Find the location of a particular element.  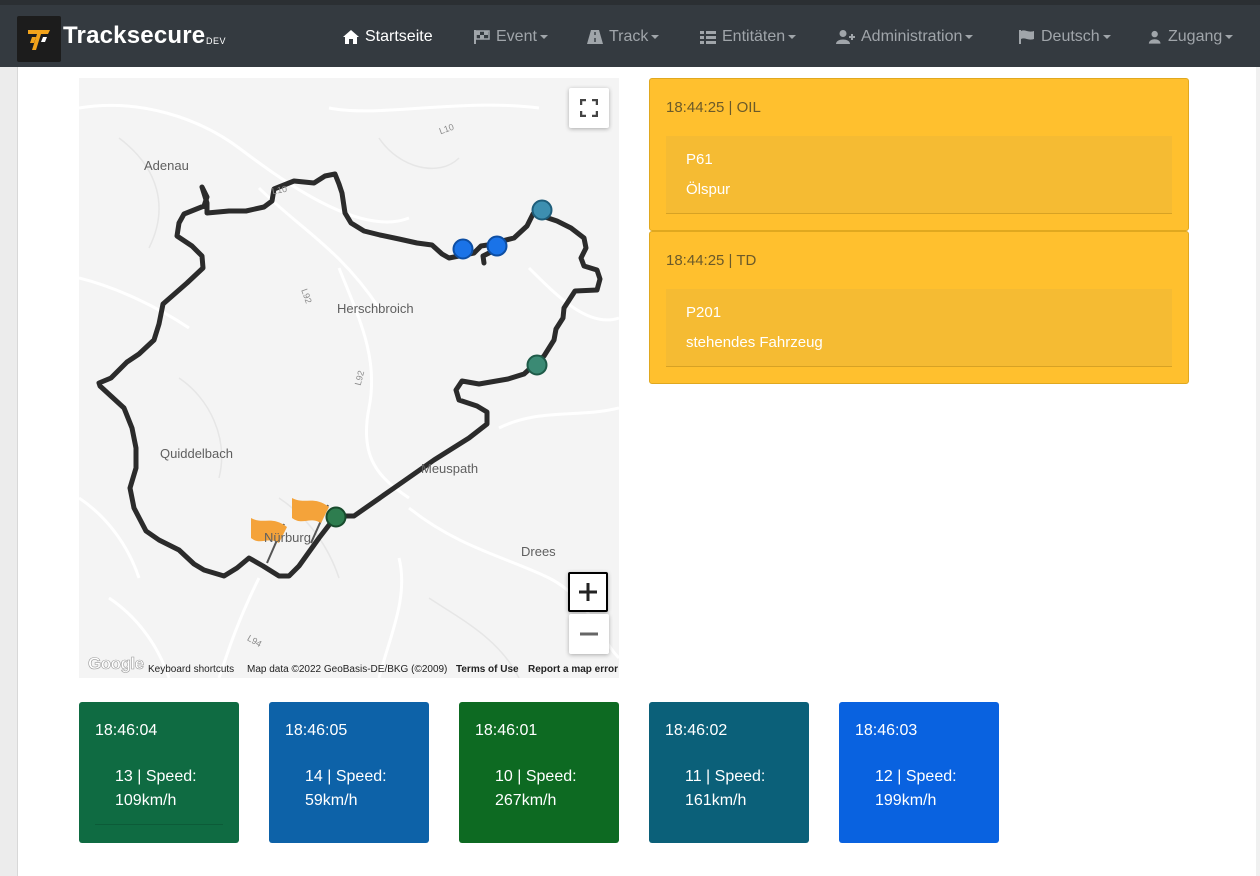

alert-description: Ölspur is located at coordinates (708, 189).